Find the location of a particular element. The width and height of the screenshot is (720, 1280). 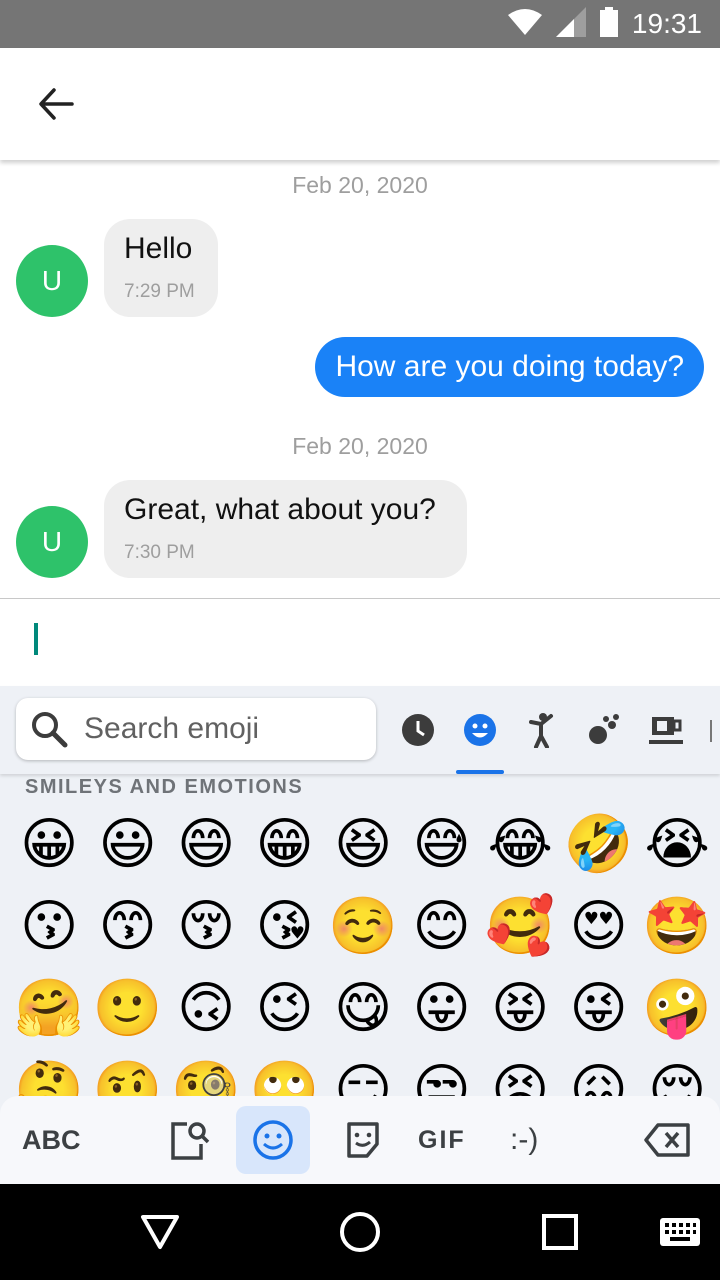

emoji-key: ☺️ is located at coordinates (363, 926).